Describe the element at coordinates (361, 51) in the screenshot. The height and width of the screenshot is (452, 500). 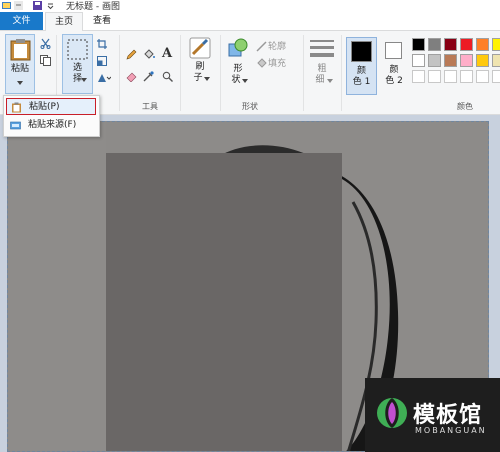
I see `color1-swatch` at that location.